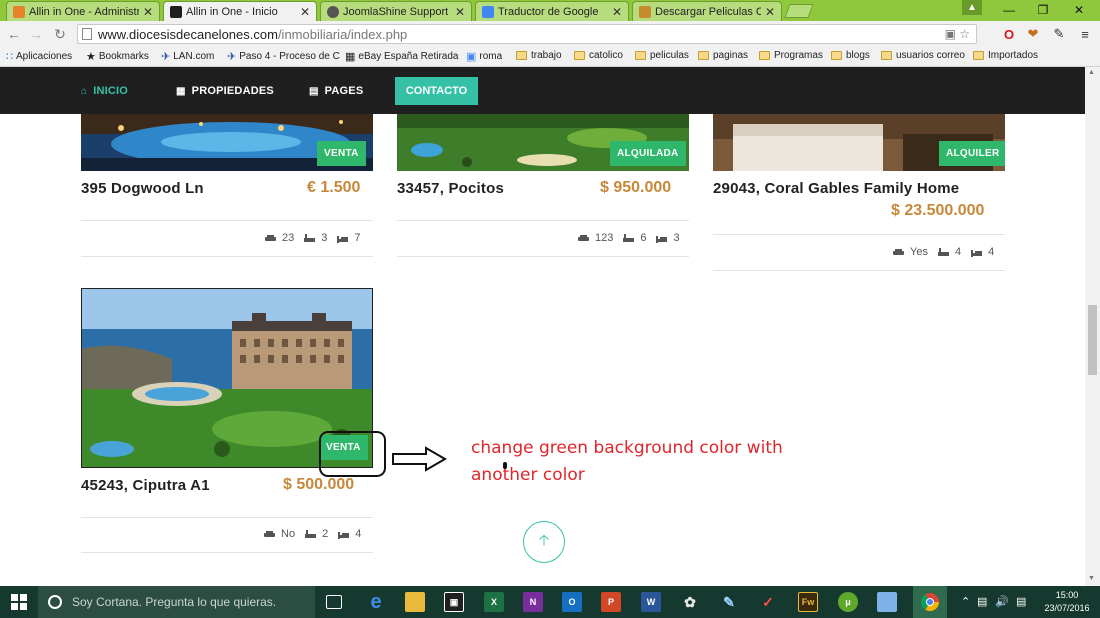  I want to click on tab-peliculas: Descargar Peliculas Castel ✕, so click(707, 11).